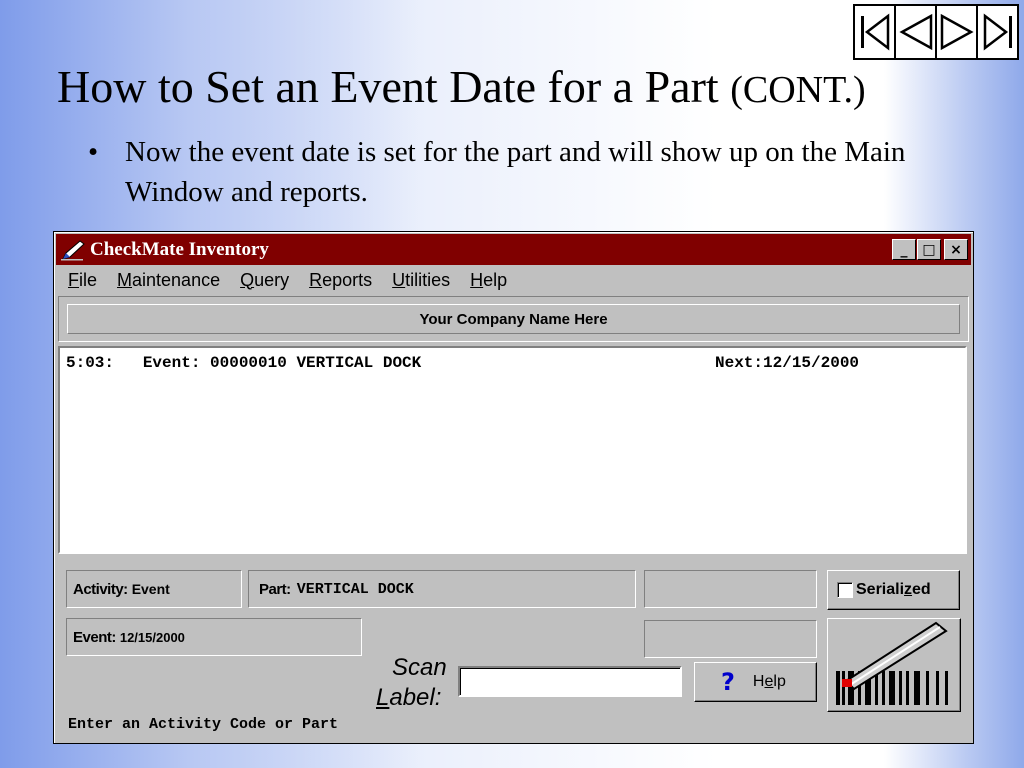 Image resolution: width=1024 pixels, height=768 pixels. Describe the element at coordinates (214, 637) in the screenshot. I see `event-field: Event: 12/15/2000` at that location.